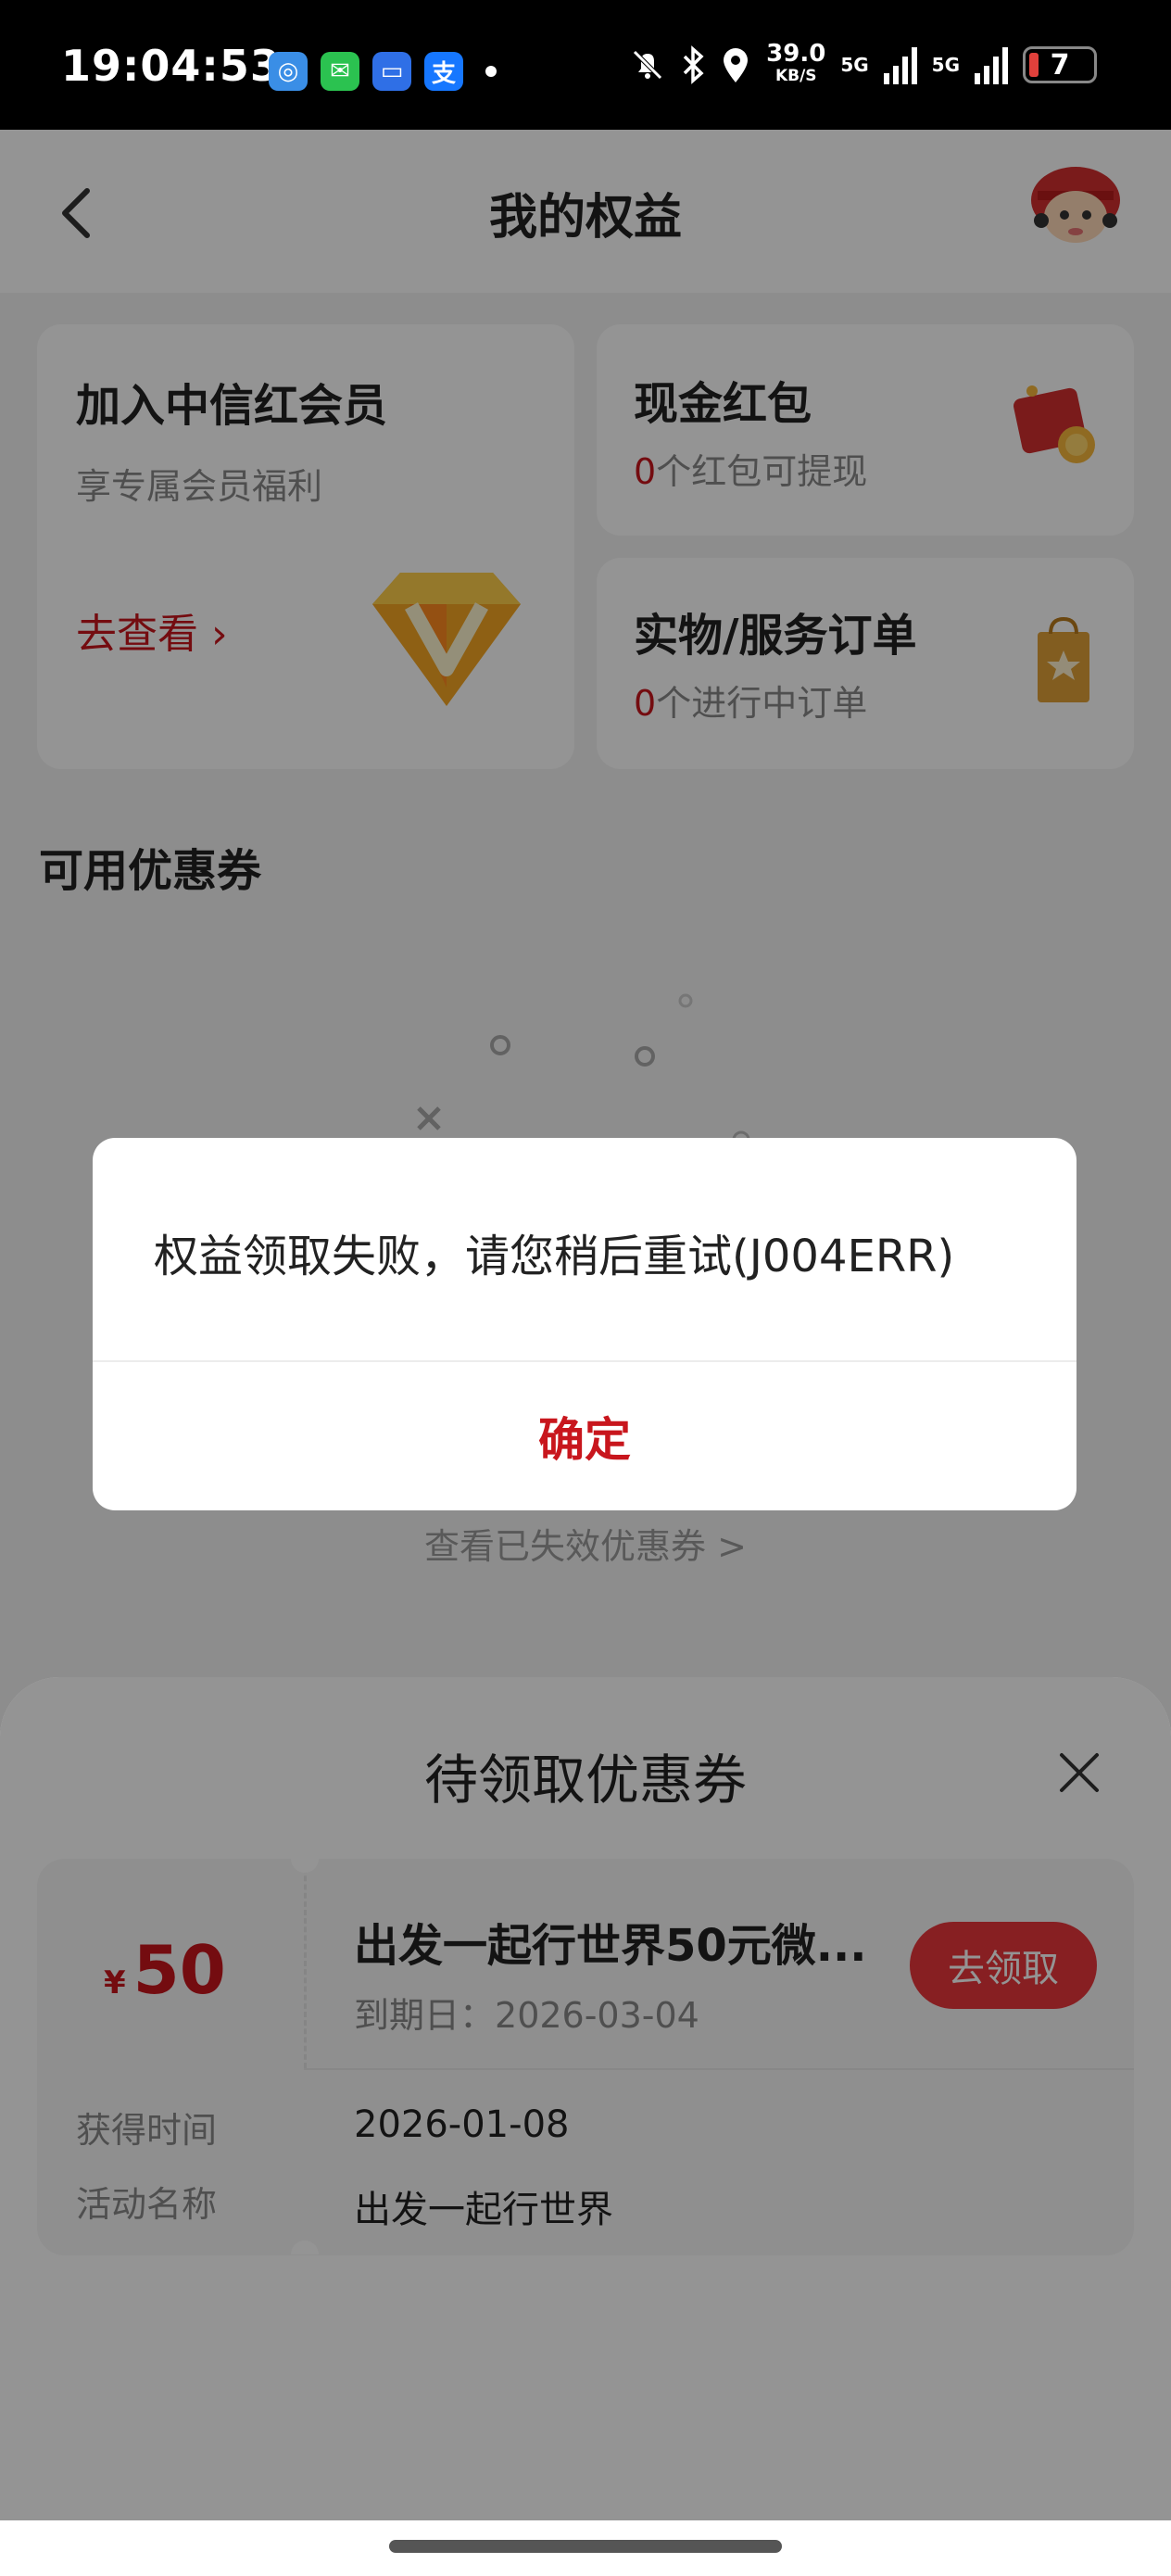  What do you see at coordinates (585, 2546) in the screenshot?
I see `home-indicator` at bounding box center [585, 2546].